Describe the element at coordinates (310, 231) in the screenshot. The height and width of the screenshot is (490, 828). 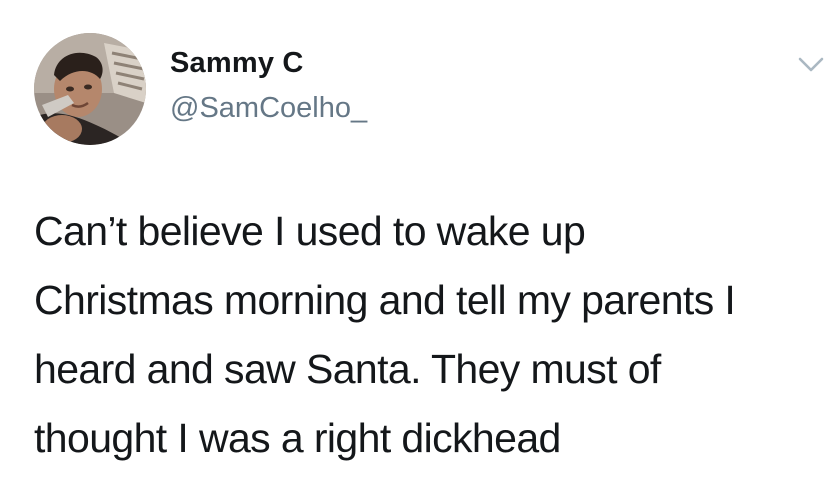
I see `tweet-text-line: Can’t believe I used to wake up` at that location.